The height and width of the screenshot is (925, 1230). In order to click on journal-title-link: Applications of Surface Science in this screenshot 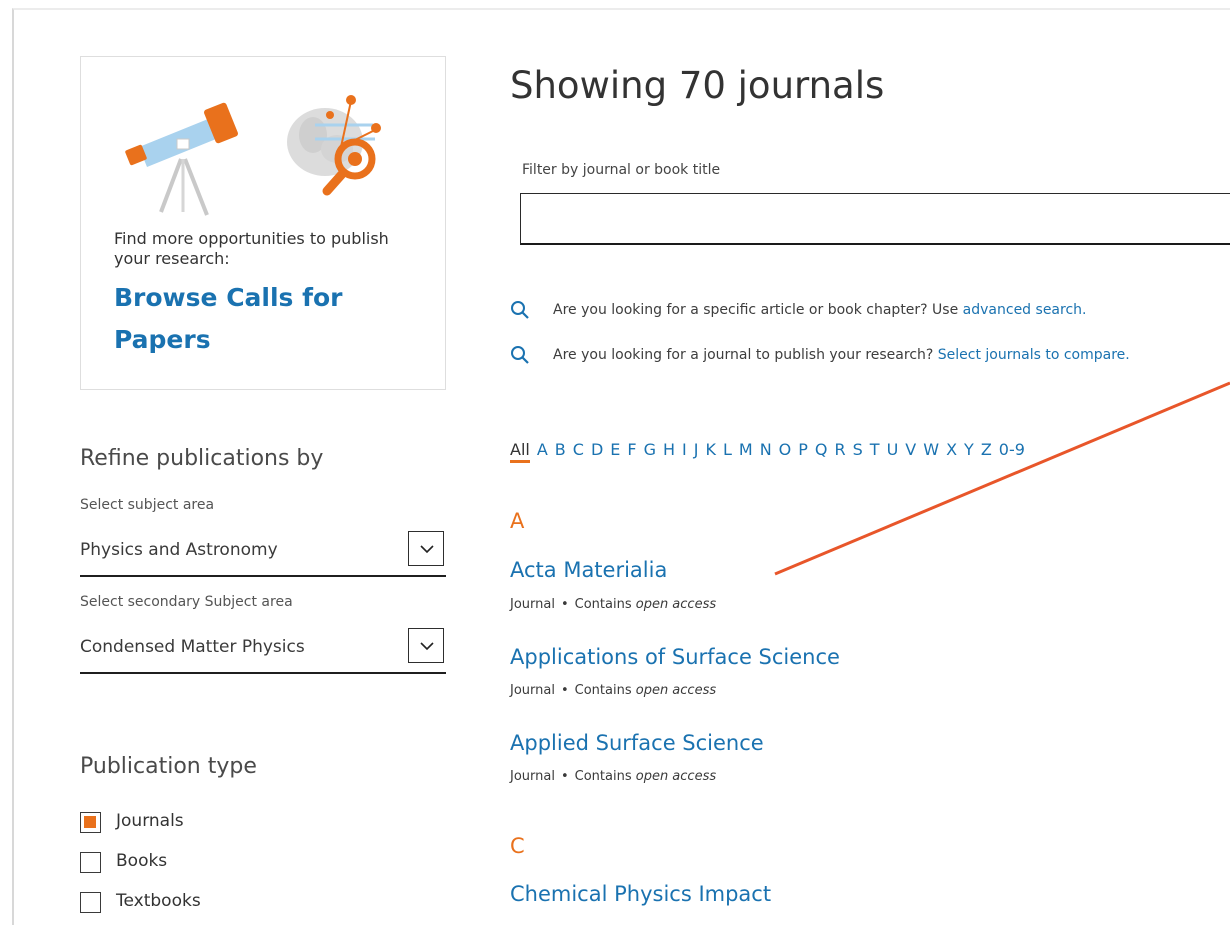, I will do `click(675, 657)`.